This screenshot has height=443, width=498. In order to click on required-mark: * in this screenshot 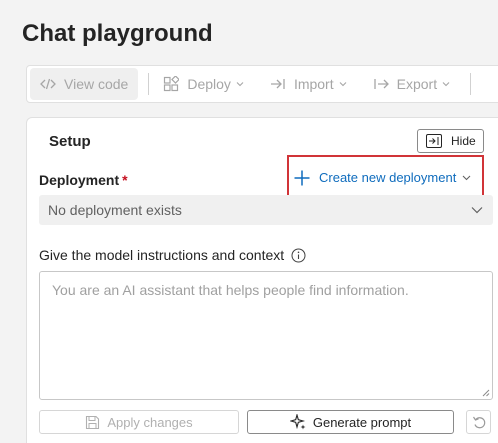, I will do `click(125, 180)`.